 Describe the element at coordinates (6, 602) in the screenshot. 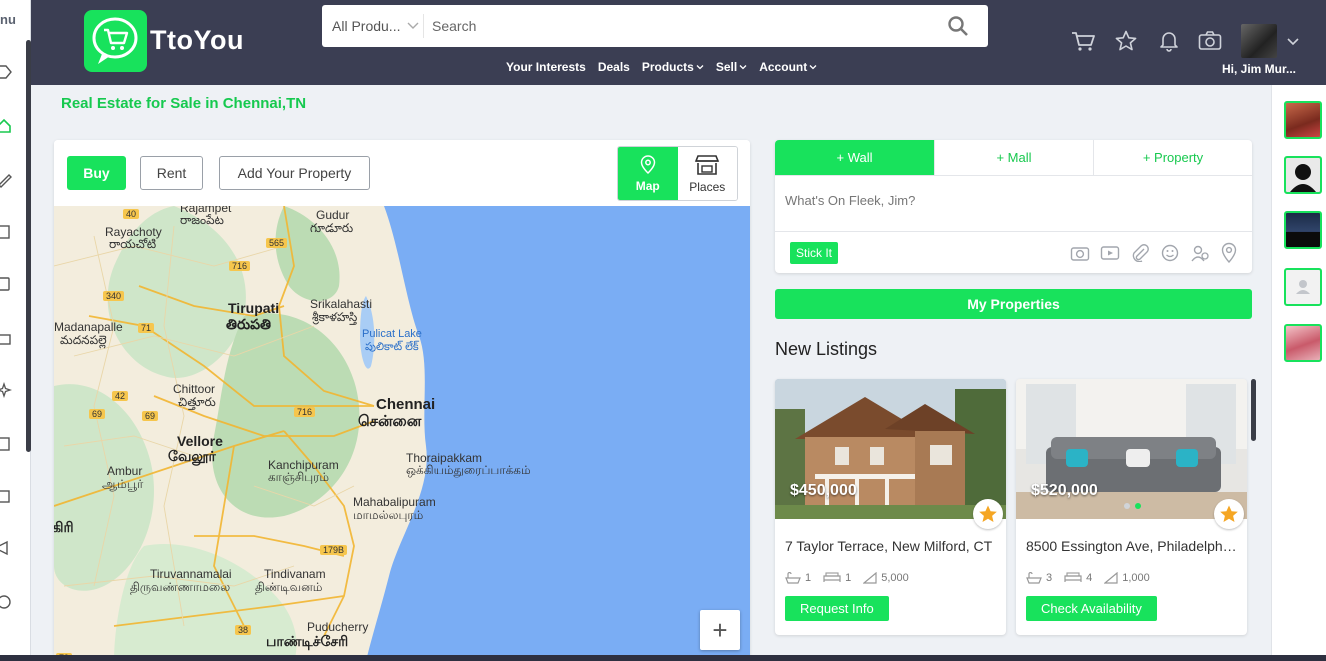

I see `target-icon` at that location.